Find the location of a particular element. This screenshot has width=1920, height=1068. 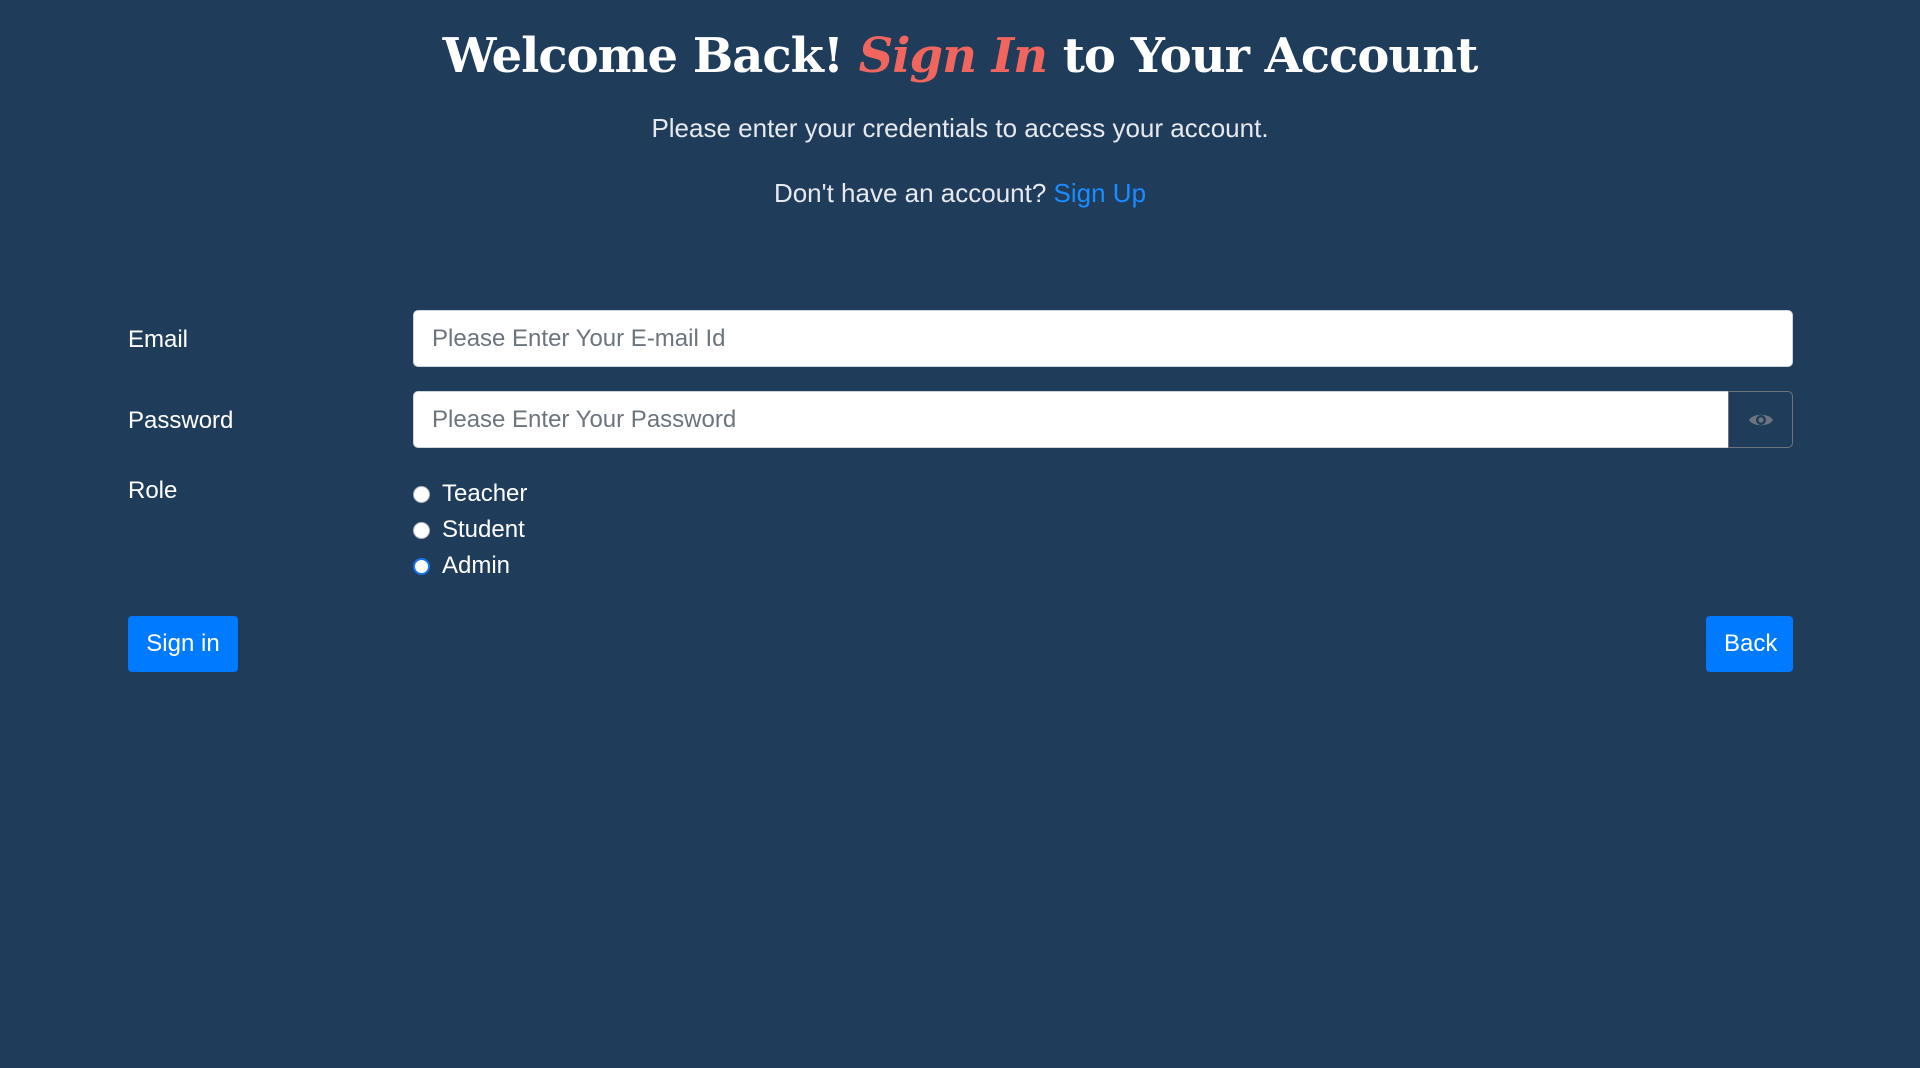

page-title: Welcome Back! Sign In to Your Account is located at coordinates (960, 56).